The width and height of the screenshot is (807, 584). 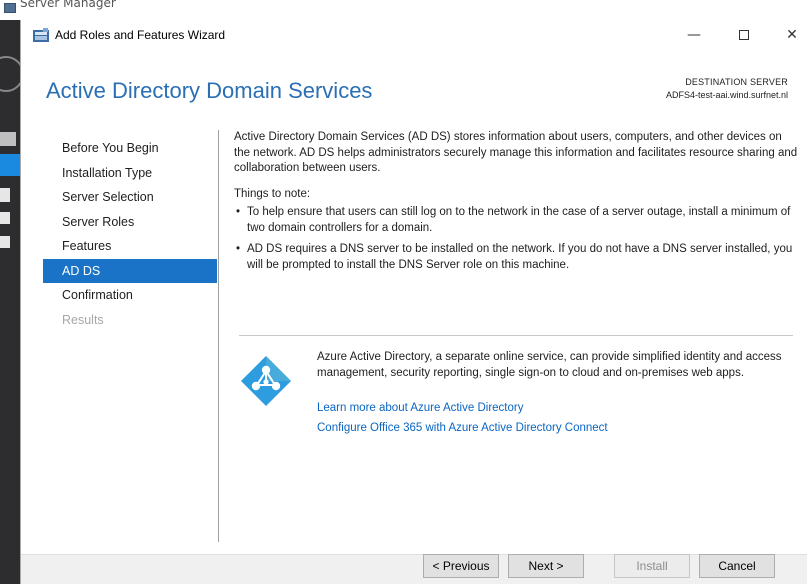 What do you see at coordinates (694, 35) in the screenshot?
I see `minimize-button: —` at bounding box center [694, 35].